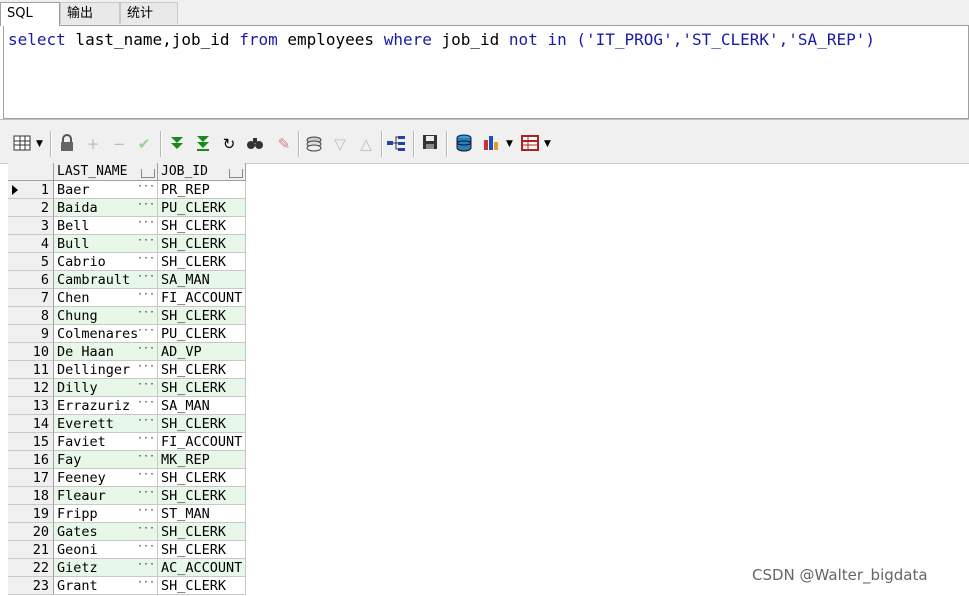 The image size is (969, 596). Describe the element at coordinates (106, 388) in the screenshot. I see `cell-last-name: Dilly ···` at that location.